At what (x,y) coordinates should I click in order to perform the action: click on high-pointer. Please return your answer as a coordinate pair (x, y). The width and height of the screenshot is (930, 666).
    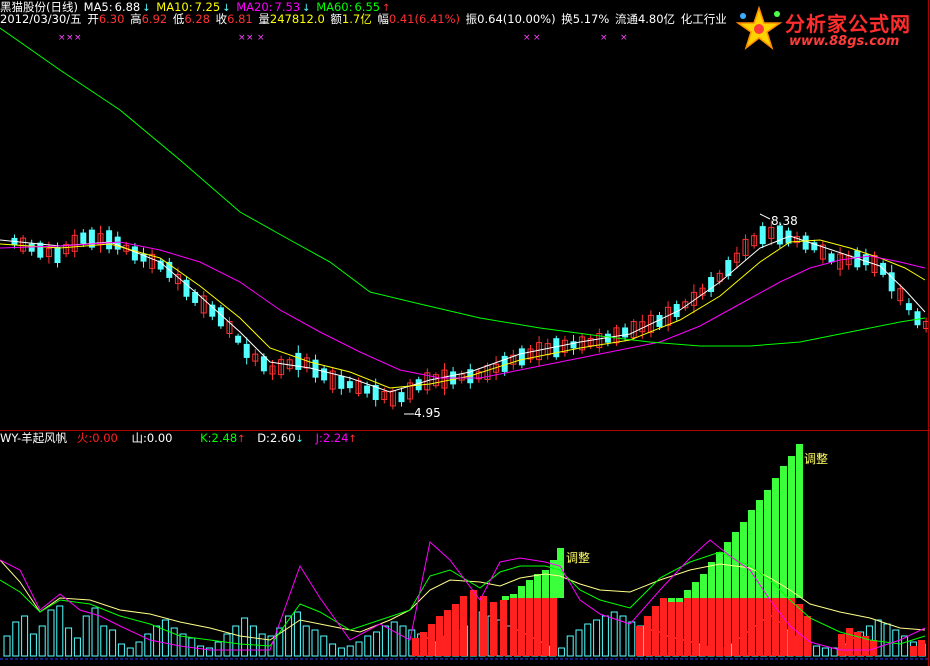
    Looking at the image, I should click on (765, 216).